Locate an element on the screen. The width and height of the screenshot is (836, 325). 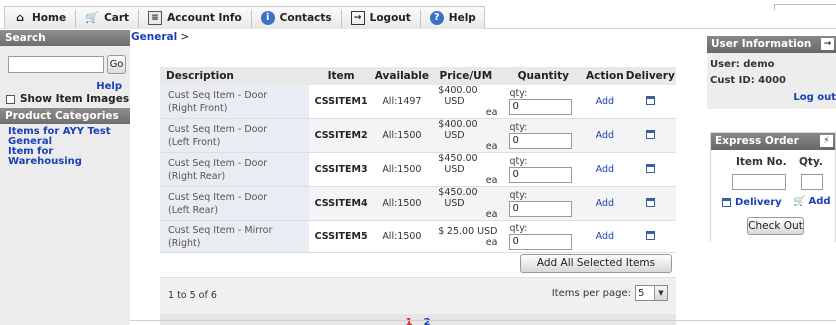
chevron-down-icon: ▼ is located at coordinates (660, 293).